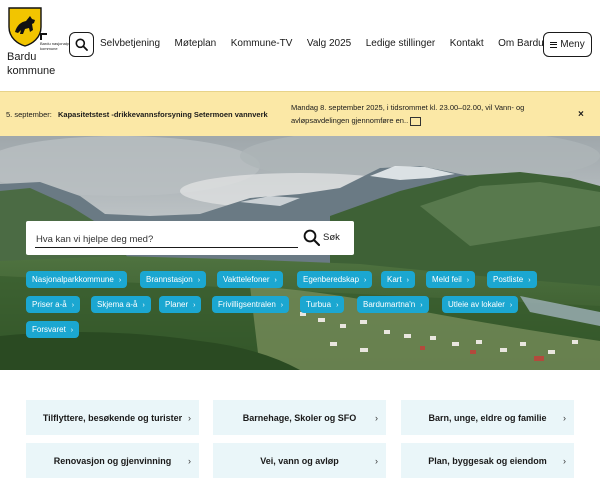 Image resolution: width=600 pixels, height=480 pixels. I want to click on logo-name-line1: Bardu, so click(22, 57).